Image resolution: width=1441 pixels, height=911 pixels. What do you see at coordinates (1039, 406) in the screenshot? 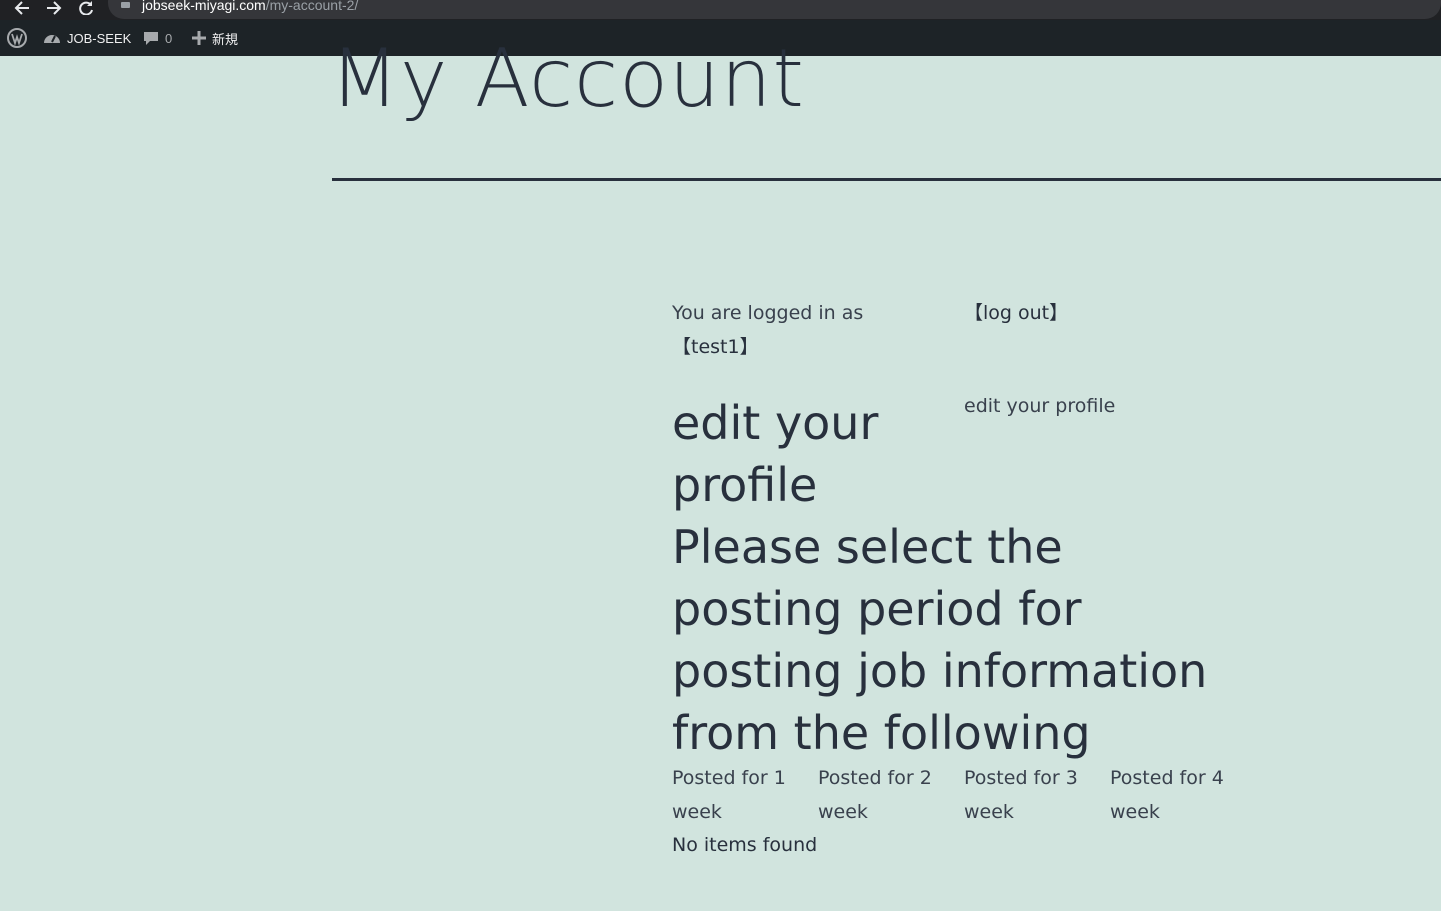
I see `edit-profile-link: edit your profile` at bounding box center [1039, 406].